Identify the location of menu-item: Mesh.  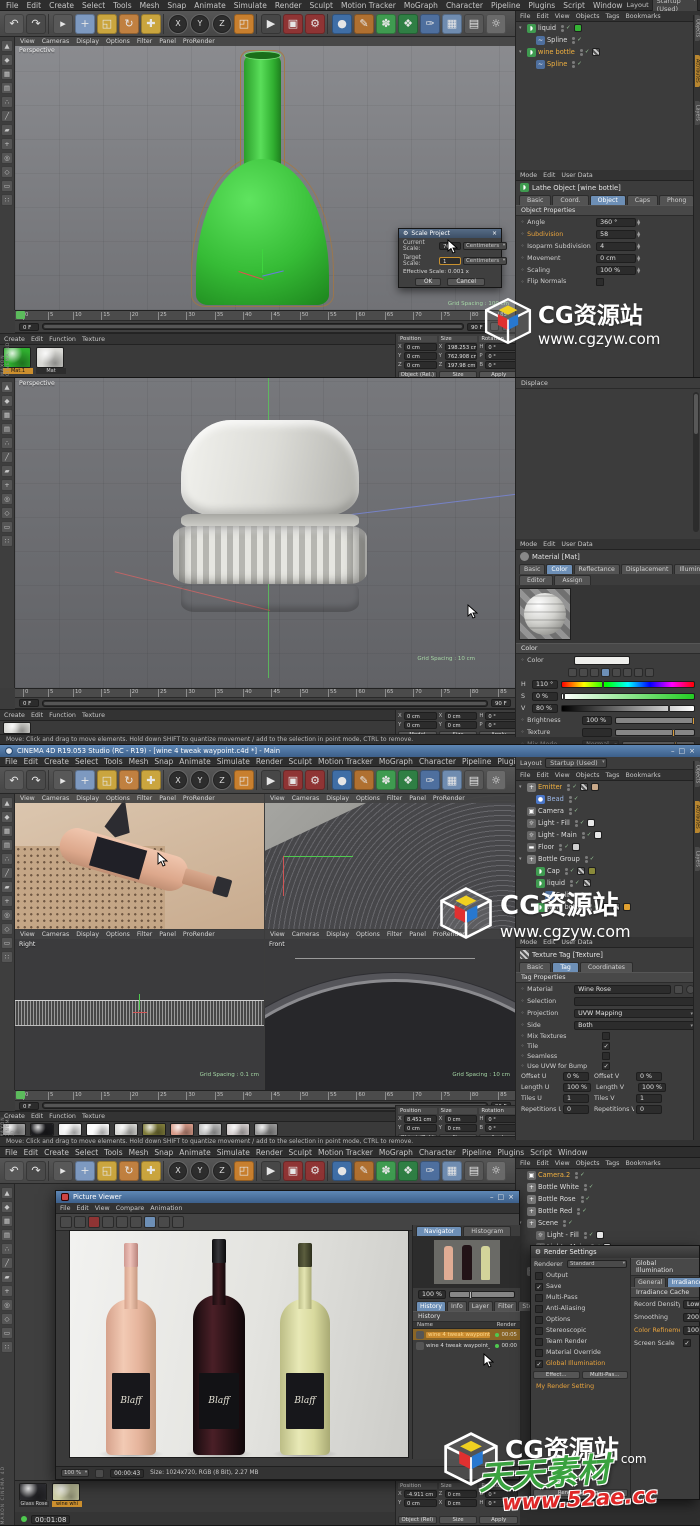
(139, 761).